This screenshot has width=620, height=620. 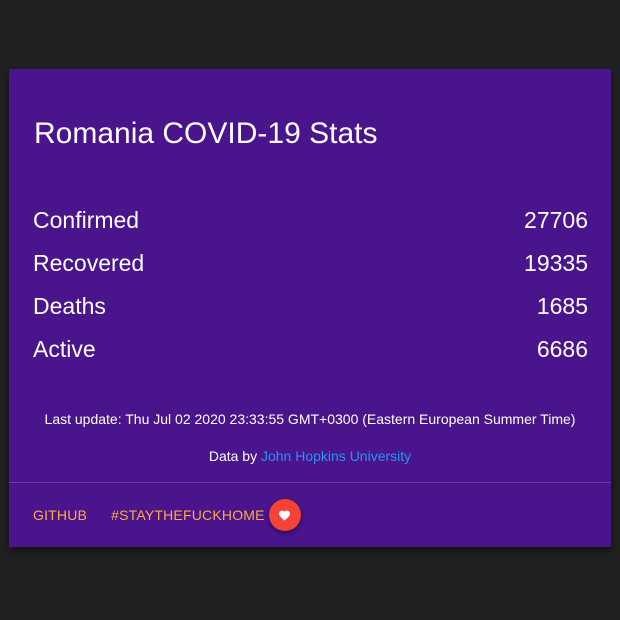 I want to click on card-title: Romania COVID-19 Stats, so click(x=206, y=133).